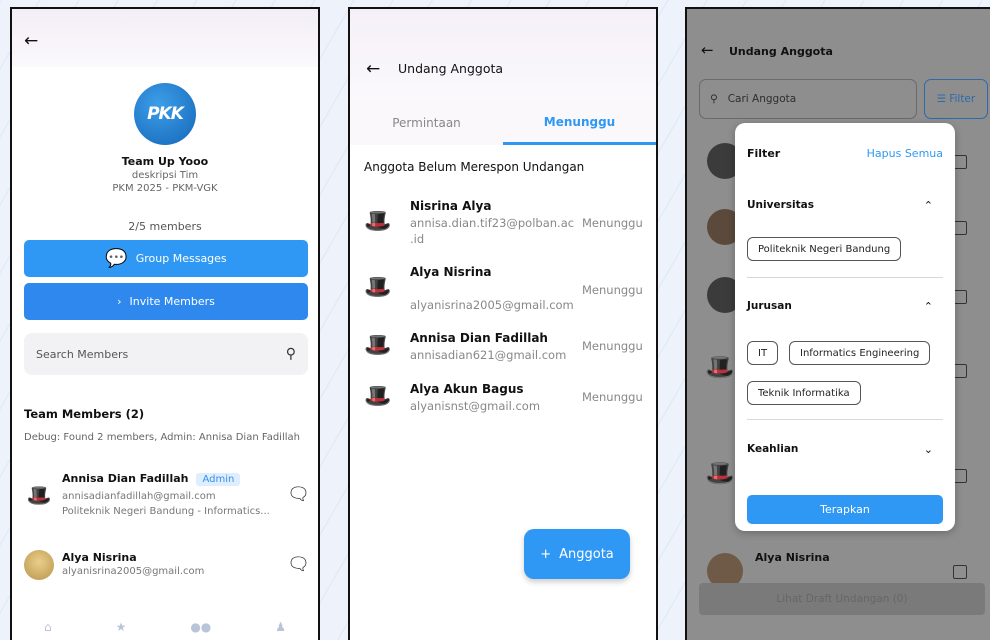 The height and width of the screenshot is (640, 990). Describe the element at coordinates (119, 301) in the screenshot. I see `chevron-right-icon: ›` at that location.